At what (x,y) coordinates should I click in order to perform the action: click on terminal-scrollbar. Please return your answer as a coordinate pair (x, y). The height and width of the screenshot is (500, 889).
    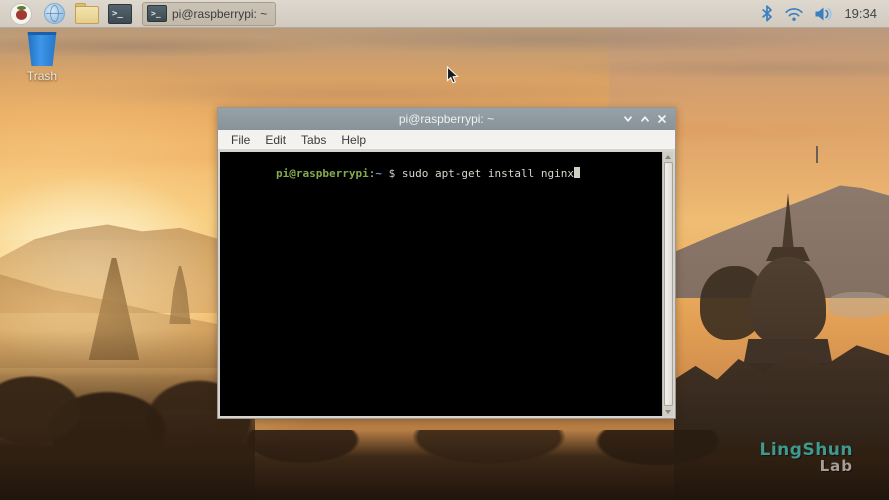
    Looking at the image, I should click on (667, 284).